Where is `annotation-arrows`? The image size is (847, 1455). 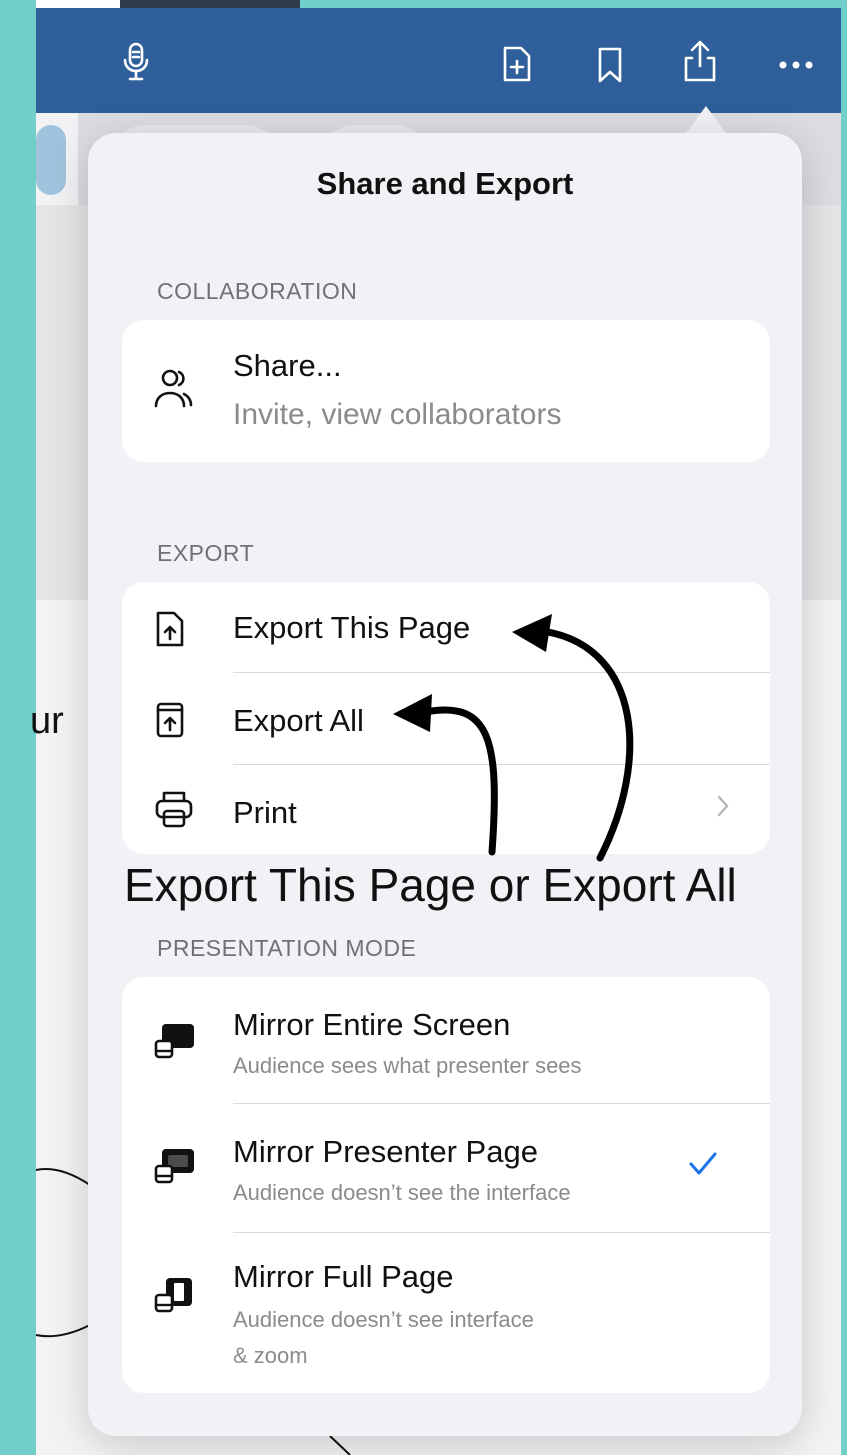 annotation-arrows is located at coordinates (513, 738).